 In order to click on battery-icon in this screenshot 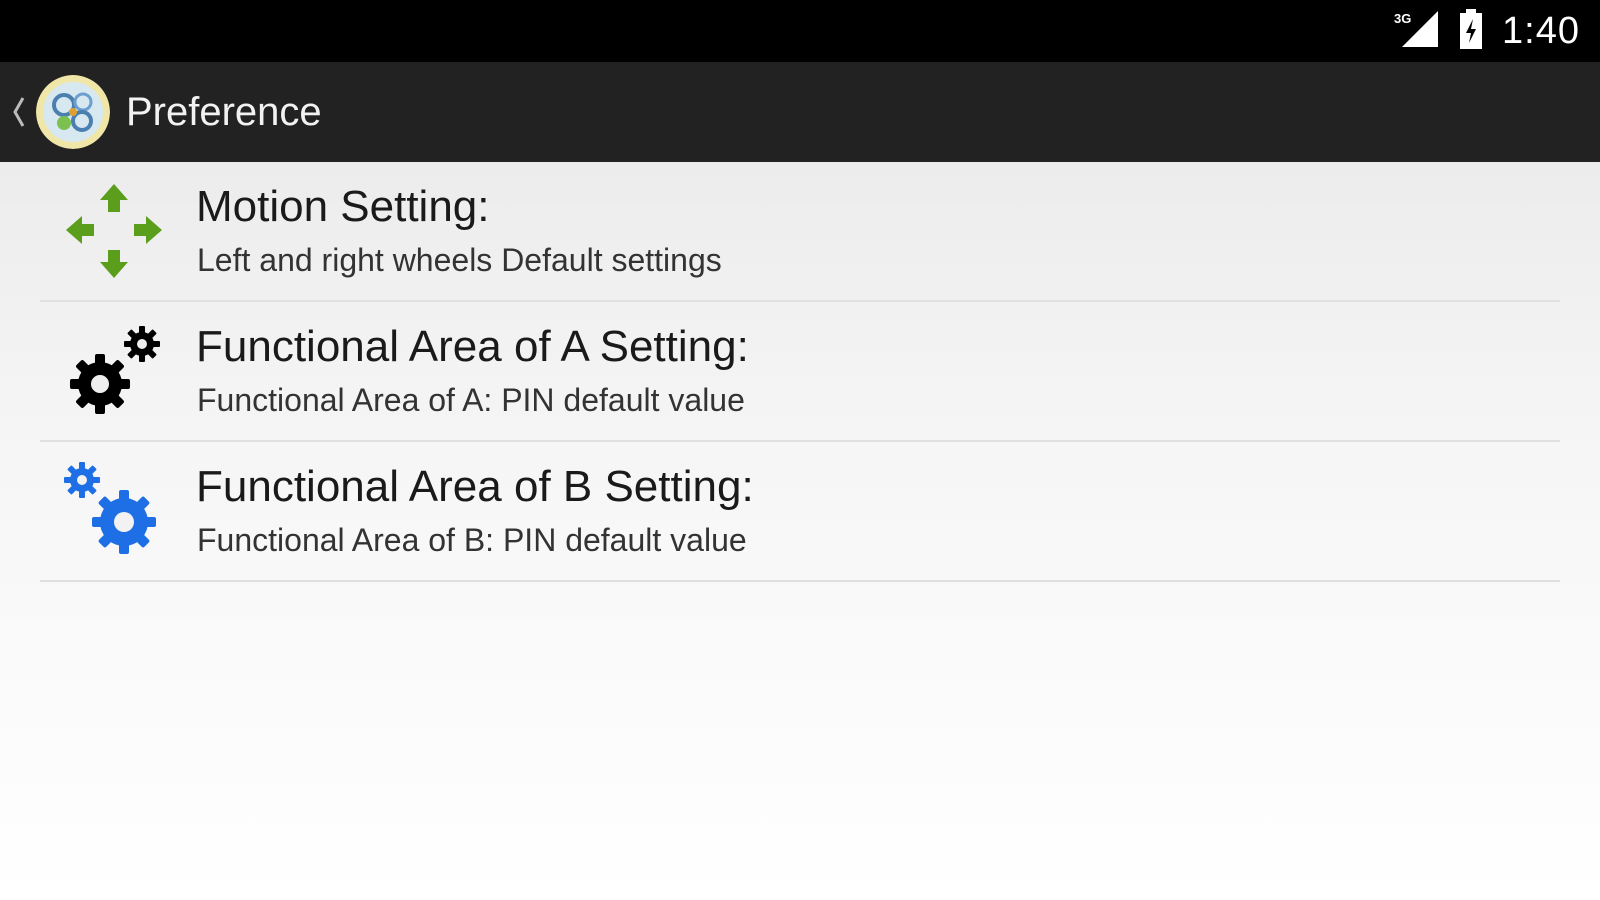, I will do `click(1471, 31)`.